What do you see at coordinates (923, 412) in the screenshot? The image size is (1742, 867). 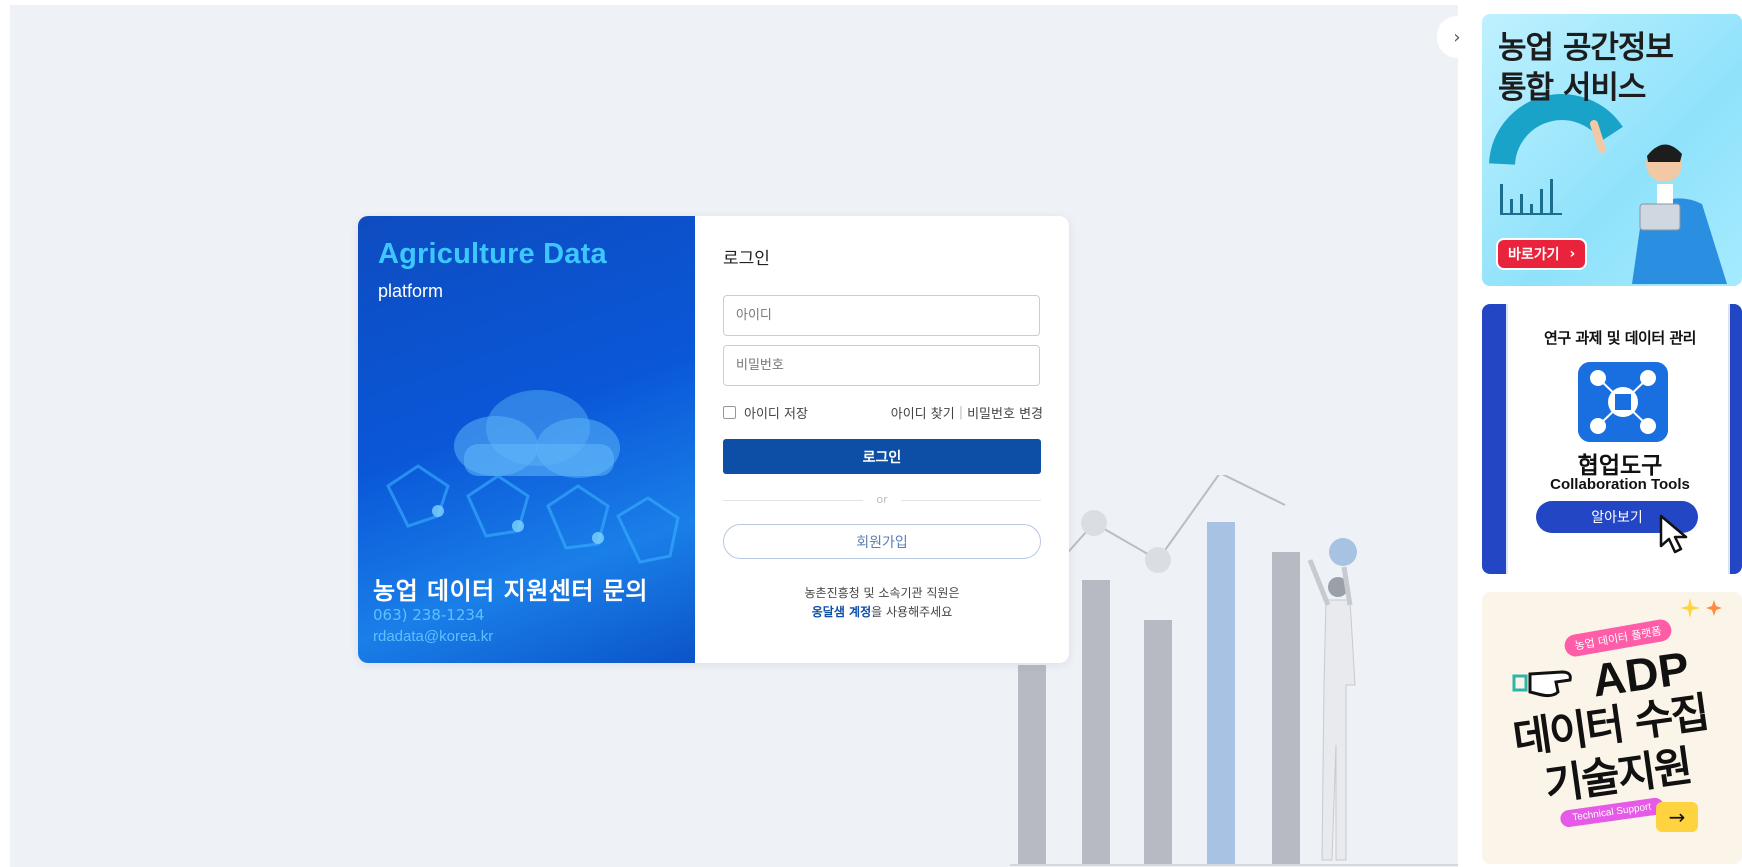 I see `find-id-link: 아이디 찾기` at bounding box center [923, 412].